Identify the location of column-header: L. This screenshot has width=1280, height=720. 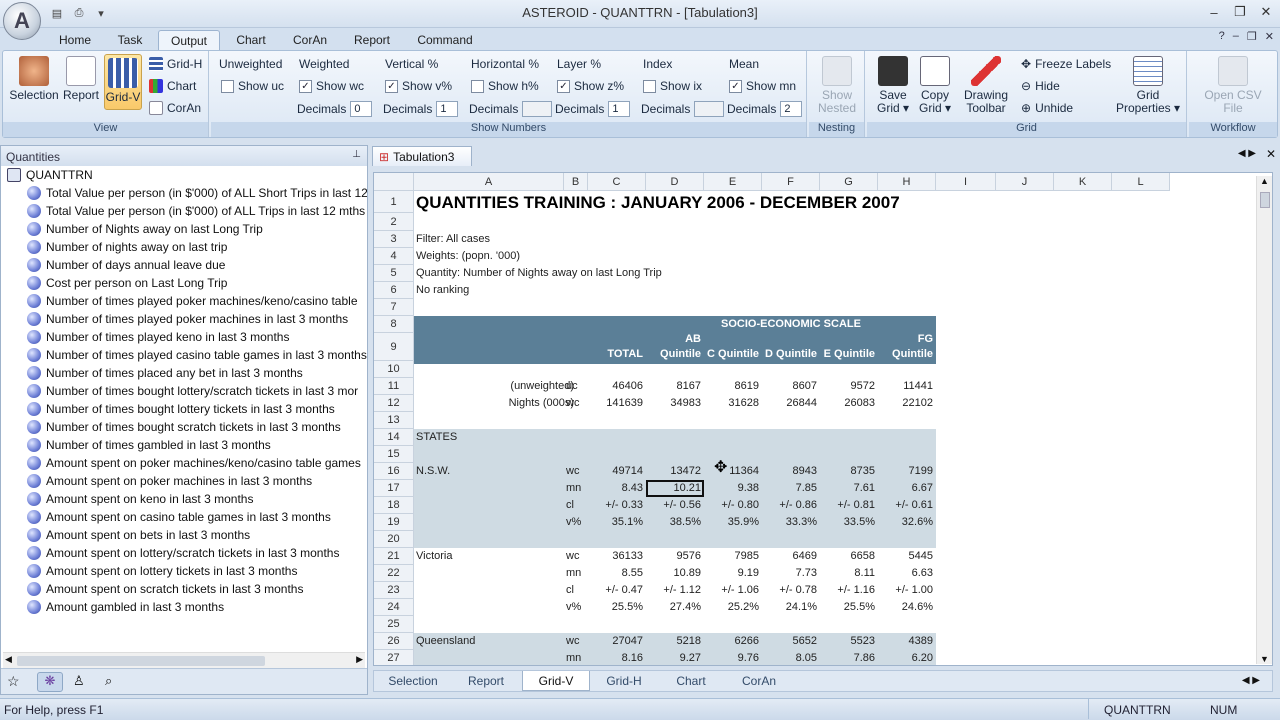
(1141, 182).